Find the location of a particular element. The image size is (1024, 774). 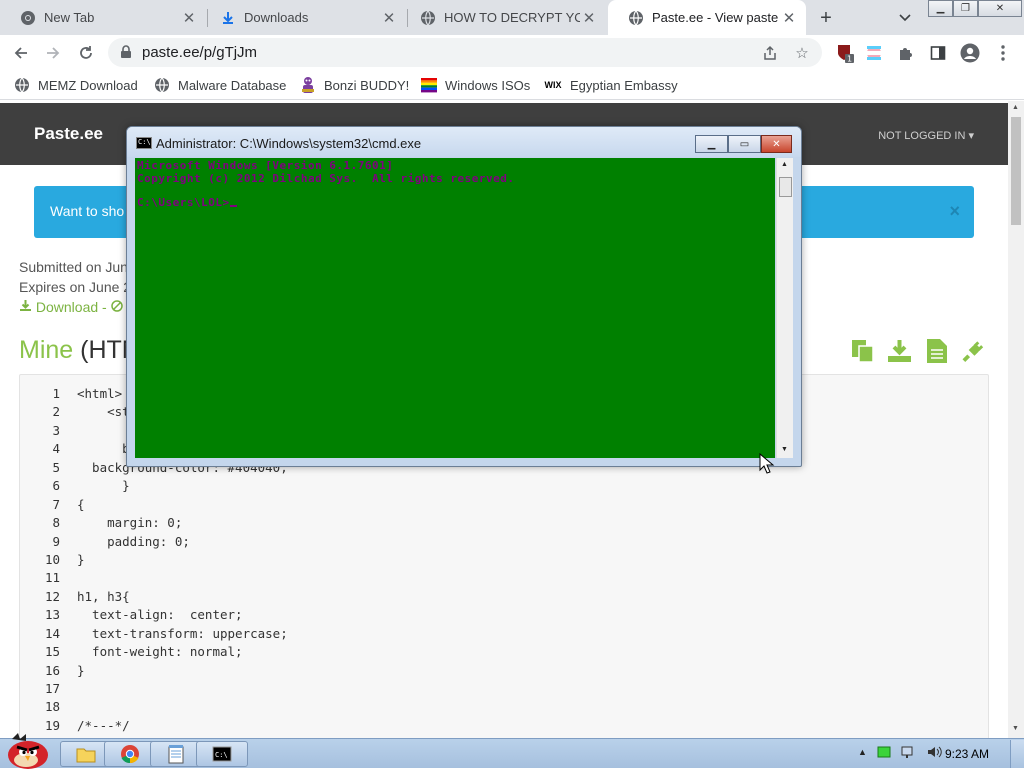

angry-bird-start-icon is located at coordinates (28, 751).